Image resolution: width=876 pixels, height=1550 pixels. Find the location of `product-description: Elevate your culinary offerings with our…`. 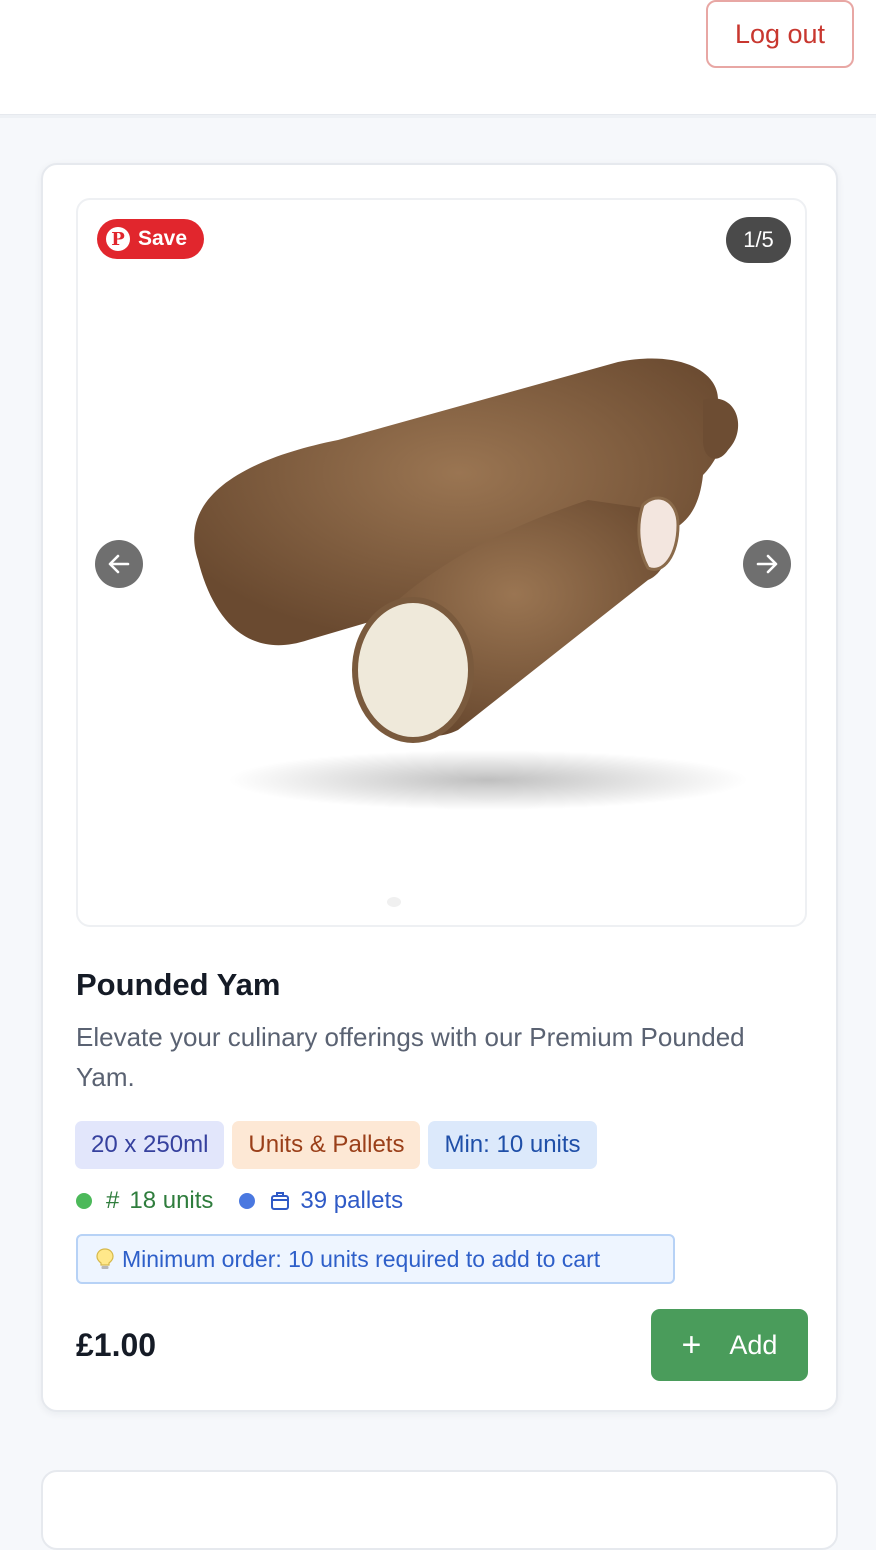

product-description: Elevate your culinary offerings with our… is located at coordinates (410, 1057).